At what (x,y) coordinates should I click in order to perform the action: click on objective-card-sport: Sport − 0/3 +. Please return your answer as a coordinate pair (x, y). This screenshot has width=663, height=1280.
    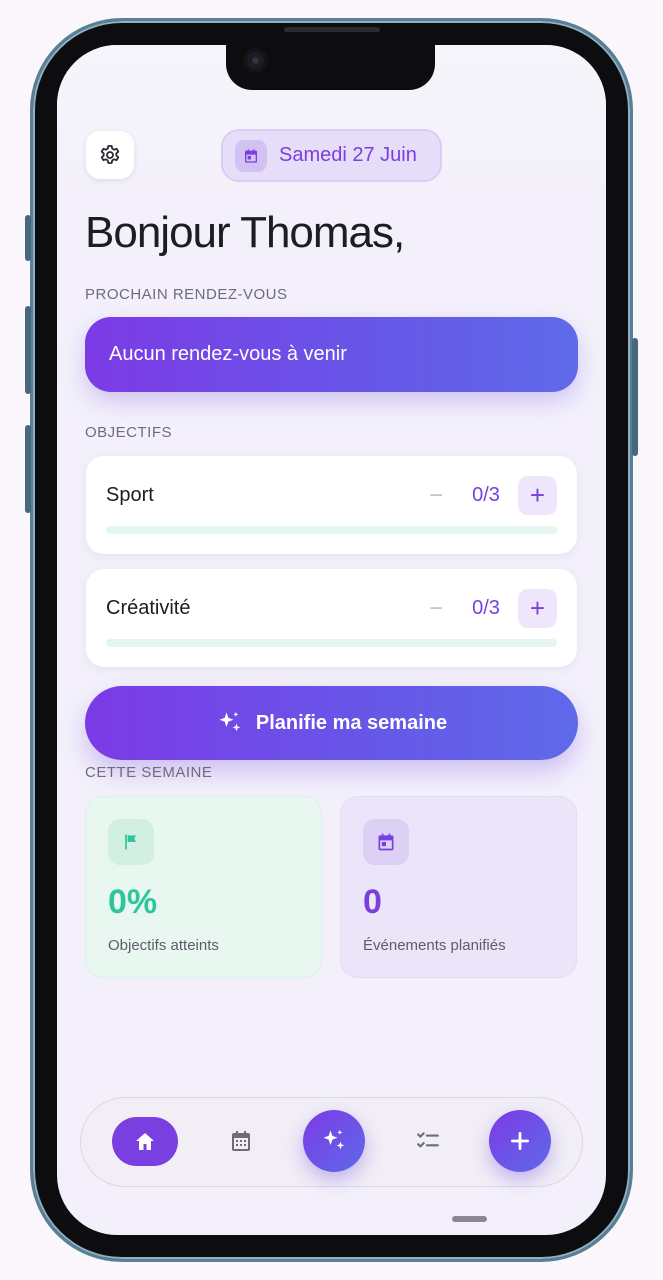
    Looking at the image, I should click on (331, 505).